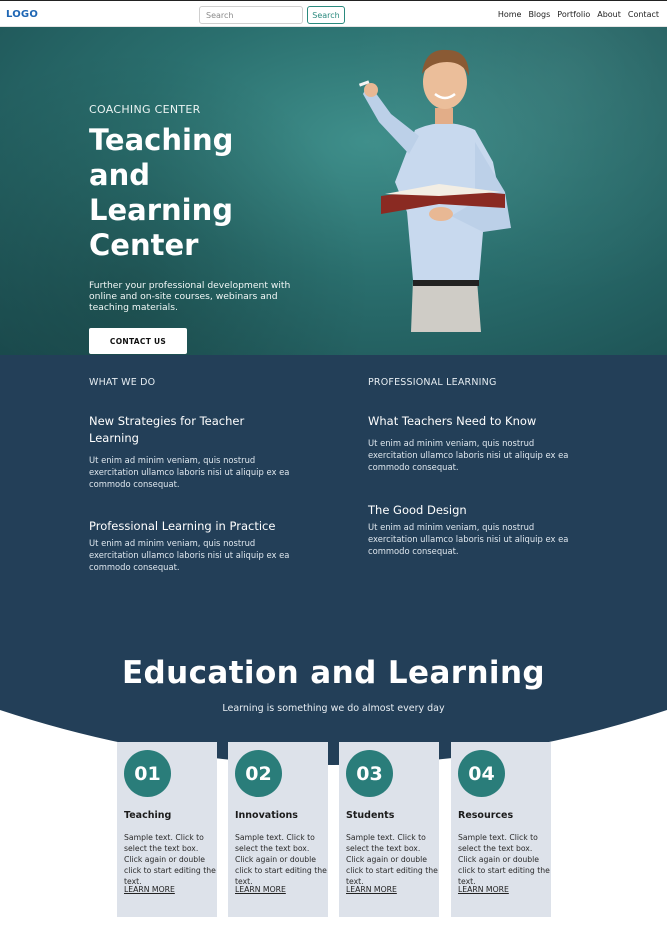 The width and height of the screenshot is (667, 947). I want to click on hero-title: Teaching and Learning Center, so click(161, 192).